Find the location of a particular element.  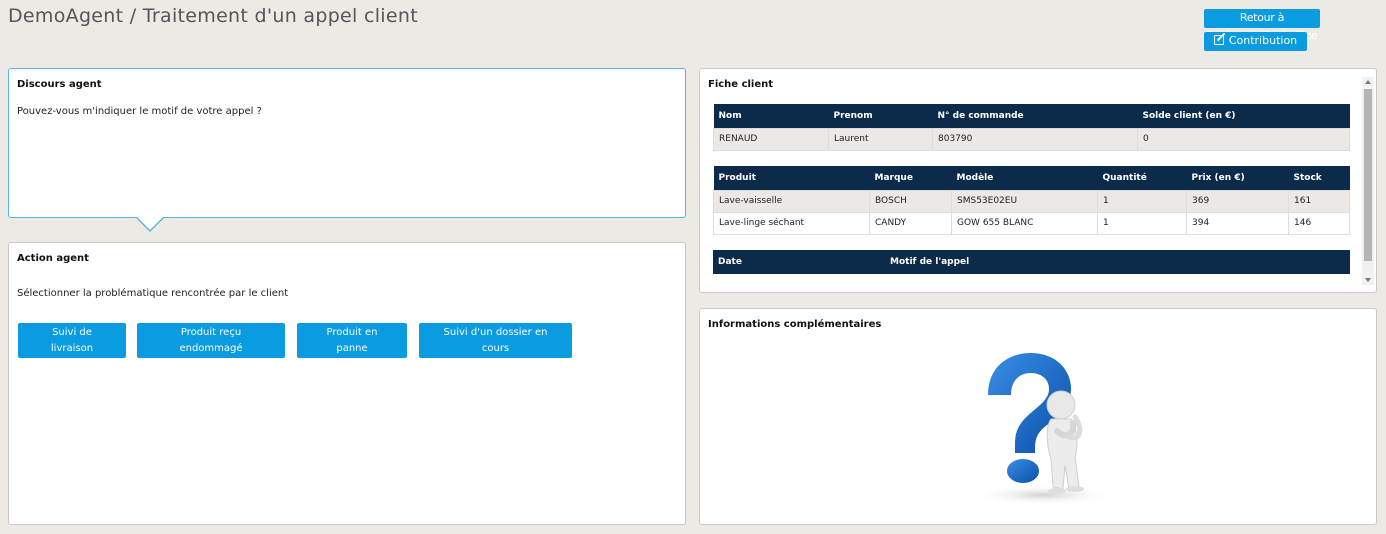

suivi-dossier-button: Suivi d'un dossier en cours is located at coordinates (495, 340).